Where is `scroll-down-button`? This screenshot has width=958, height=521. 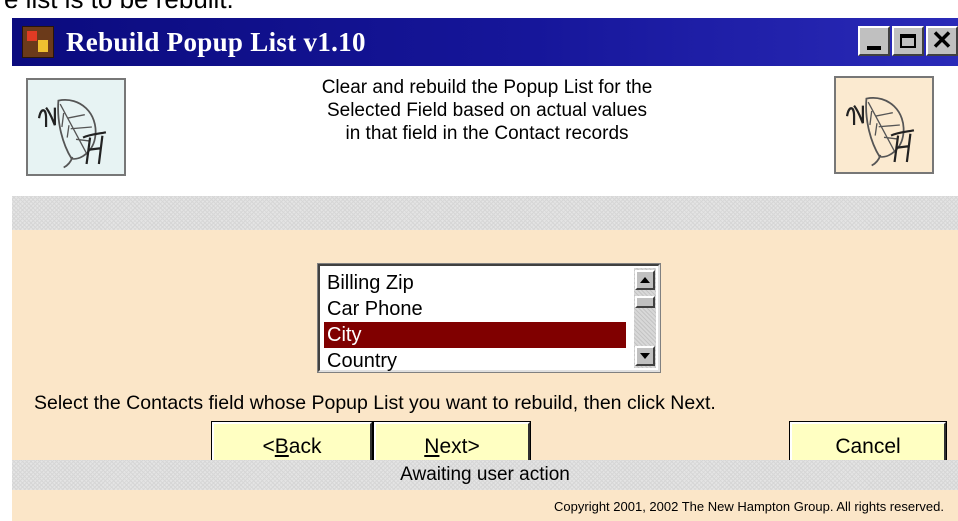
scroll-down-button is located at coordinates (645, 356).